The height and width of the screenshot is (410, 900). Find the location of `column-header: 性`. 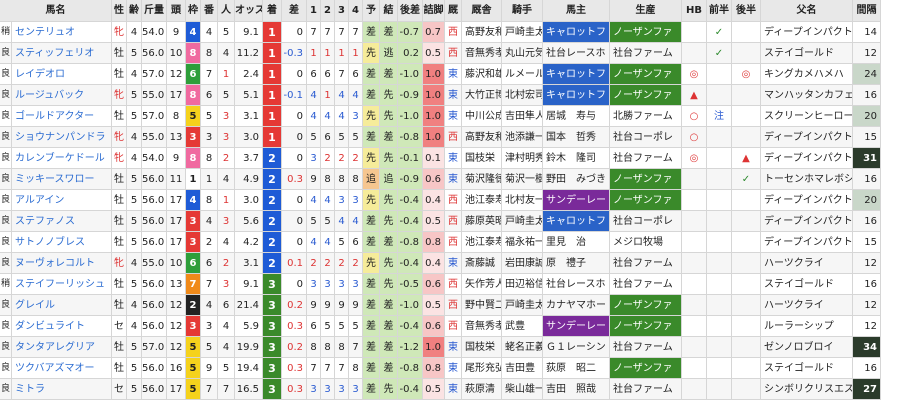

column-header: 性 is located at coordinates (119, 11).